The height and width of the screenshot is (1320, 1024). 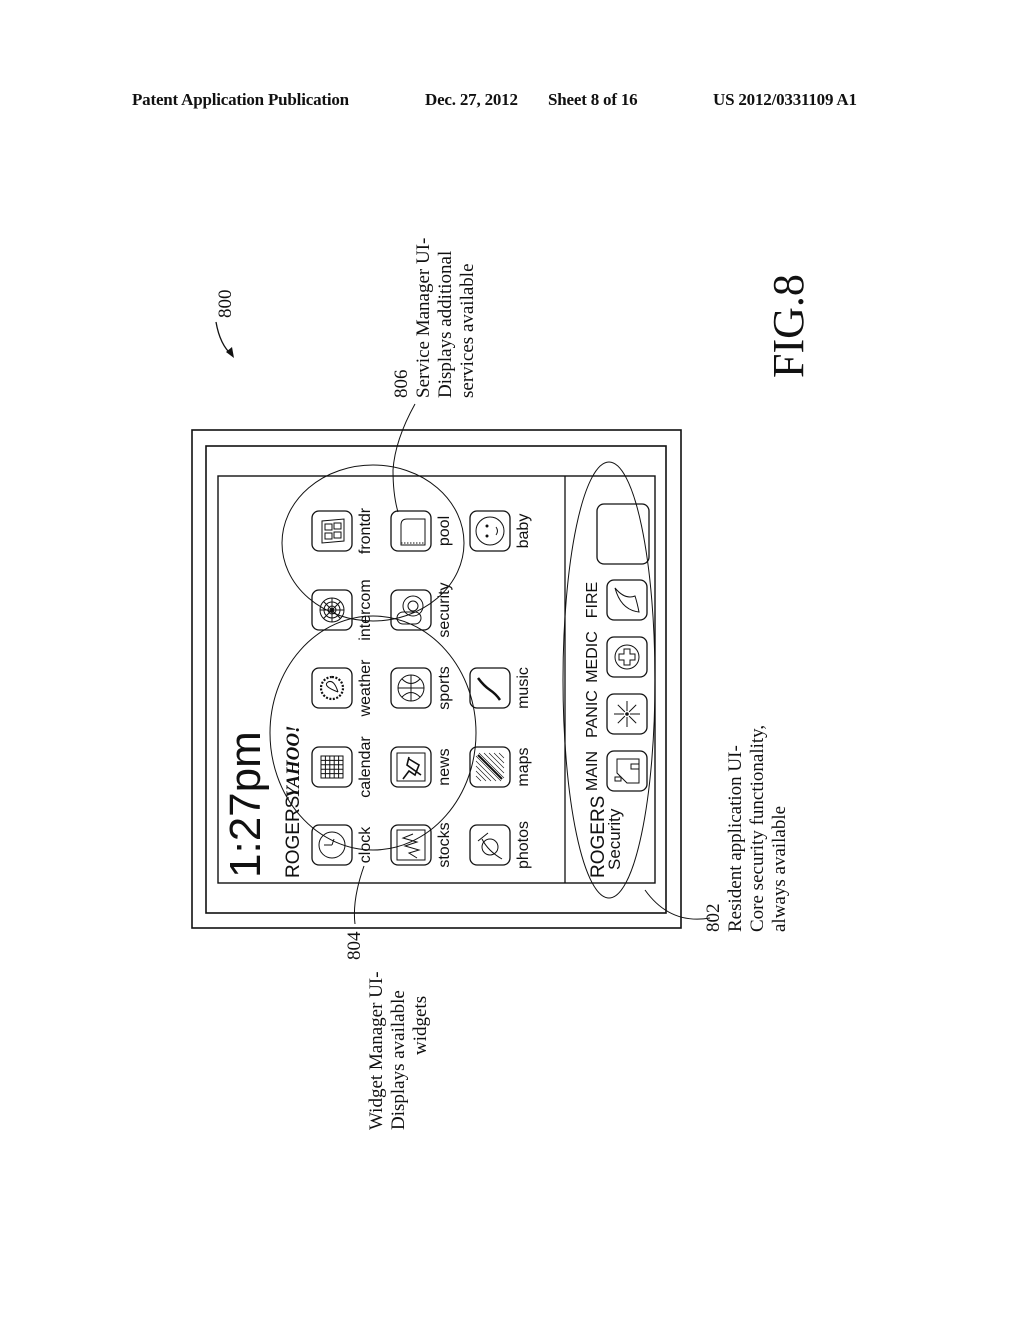 What do you see at coordinates (401, 384) in the screenshot?
I see `callout-reference-number: 806` at bounding box center [401, 384].